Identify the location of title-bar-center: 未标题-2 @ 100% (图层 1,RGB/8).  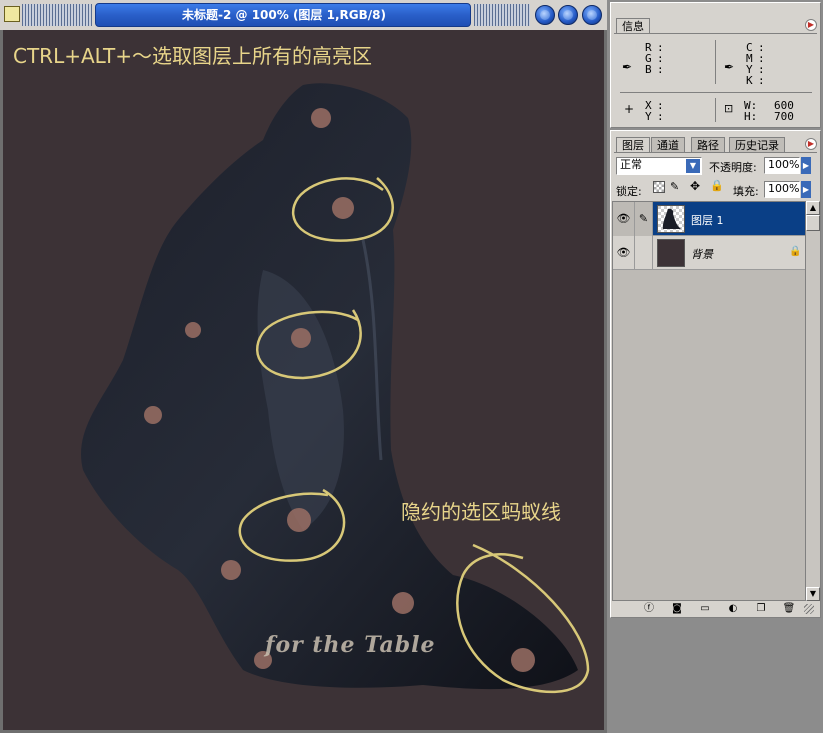
(283, 15).